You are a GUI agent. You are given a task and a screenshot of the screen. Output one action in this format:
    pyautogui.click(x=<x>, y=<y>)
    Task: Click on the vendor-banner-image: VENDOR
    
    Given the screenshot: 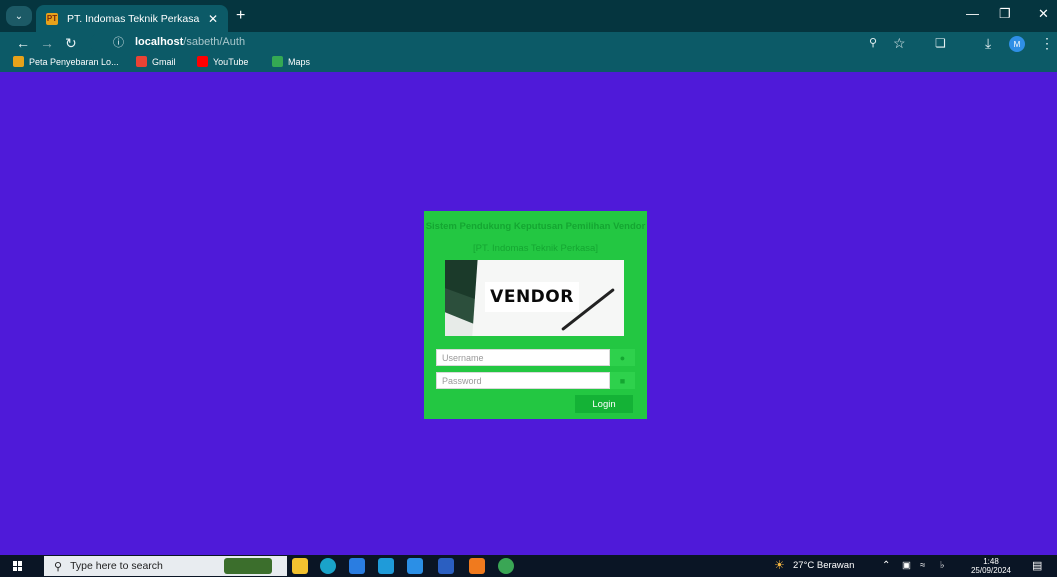 What is the action you would take?
    pyautogui.click(x=534, y=298)
    